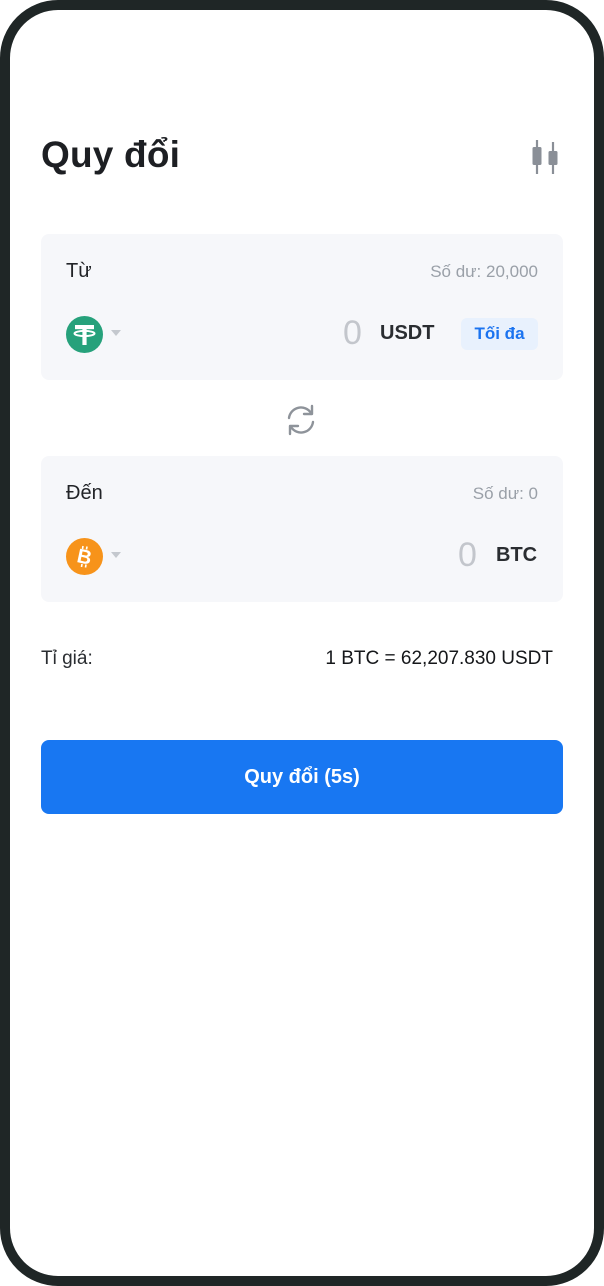 Image resolution: width=604 pixels, height=1286 pixels. What do you see at coordinates (84, 556) in the screenshot?
I see `bitcoin-icon: B` at bounding box center [84, 556].